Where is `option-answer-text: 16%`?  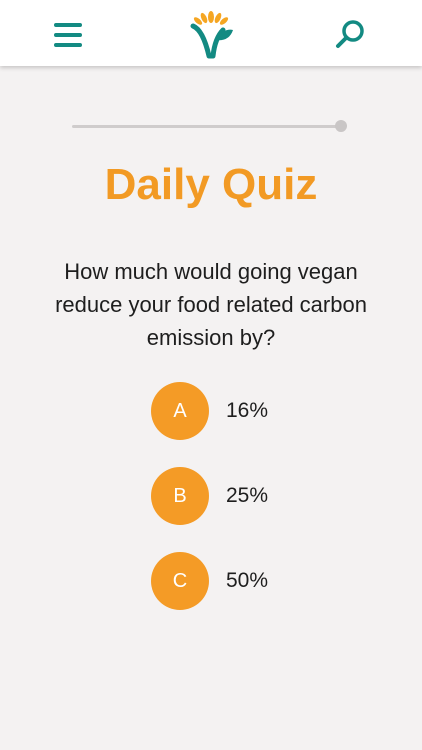 option-answer-text: 16% is located at coordinates (247, 410).